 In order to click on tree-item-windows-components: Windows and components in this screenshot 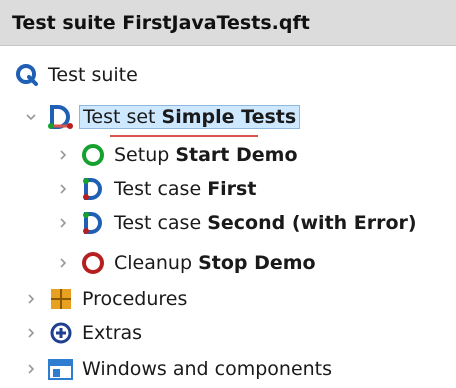, I will do `click(178, 369)`.